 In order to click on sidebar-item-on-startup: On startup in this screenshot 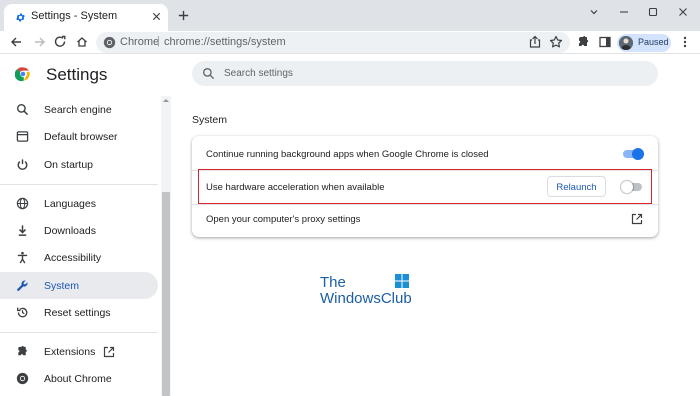, I will do `click(79, 164)`.